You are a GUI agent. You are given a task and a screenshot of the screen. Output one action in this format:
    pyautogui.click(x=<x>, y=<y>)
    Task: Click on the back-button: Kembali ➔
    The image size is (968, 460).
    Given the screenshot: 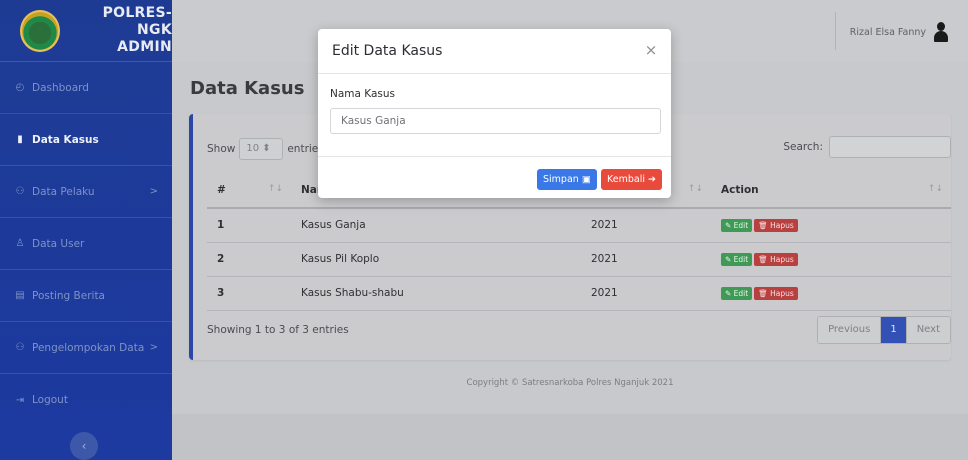 What is the action you would take?
    pyautogui.click(x=631, y=179)
    